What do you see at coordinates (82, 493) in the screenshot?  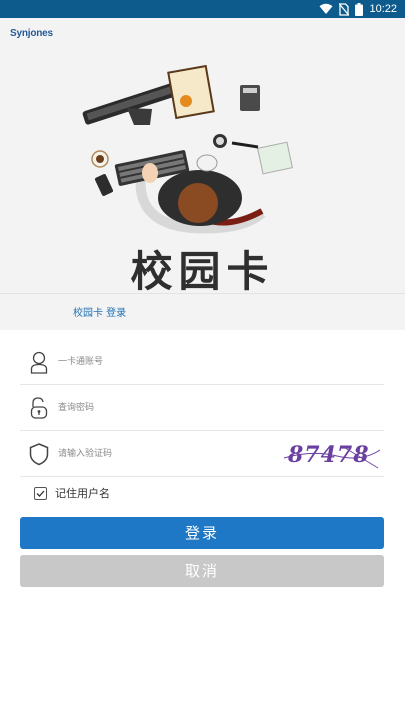 I see `remember-label: 记住用户名` at bounding box center [82, 493].